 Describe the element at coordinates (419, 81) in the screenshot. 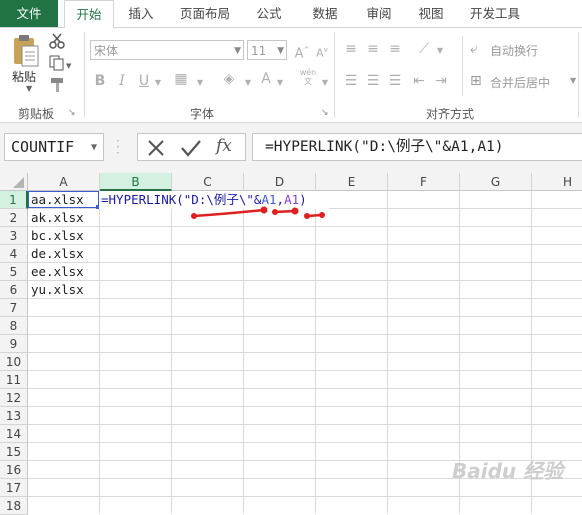

I see `decrease-indent-icon: ⇤` at that location.